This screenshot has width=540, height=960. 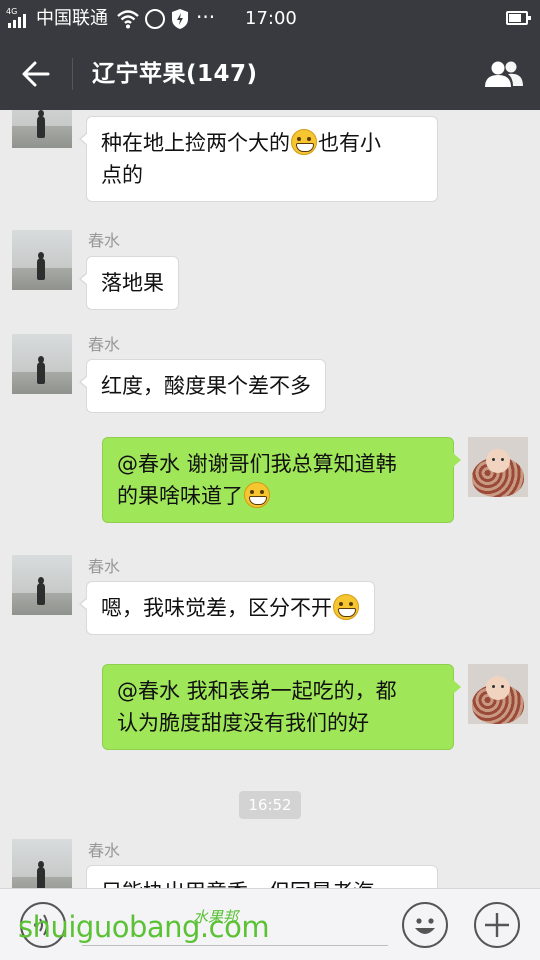 What do you see at coordinates (155, 19) in the screenshot?
I see `vpn-icon` at bounding box center [155, 19].